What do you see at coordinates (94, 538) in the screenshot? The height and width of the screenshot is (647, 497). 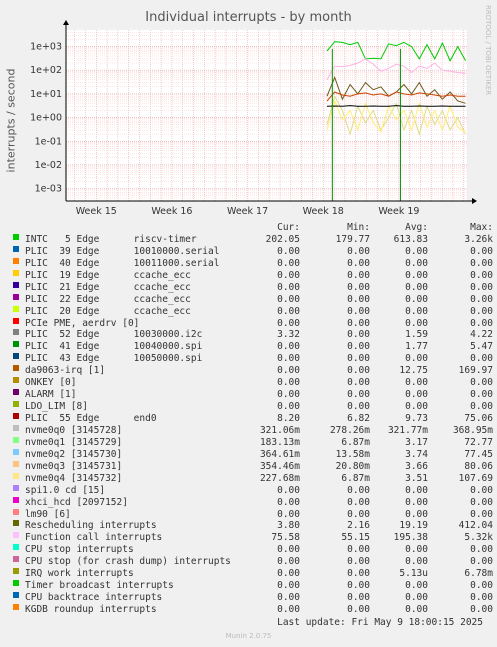 I see `legend-series-name: Function call interrupts` at bounding box center [94, 538].